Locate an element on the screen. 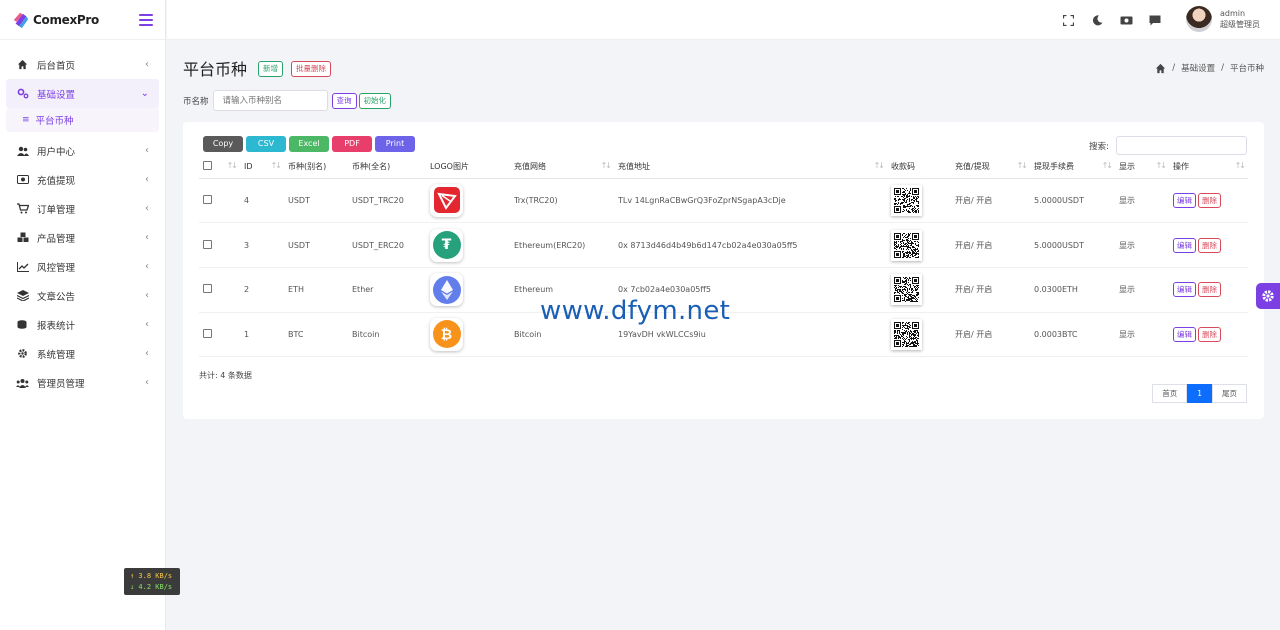 The height and width of the screenshot is (630, 1280). bulk-delete-button: 批量删除 is located at coordinates (311, 69).